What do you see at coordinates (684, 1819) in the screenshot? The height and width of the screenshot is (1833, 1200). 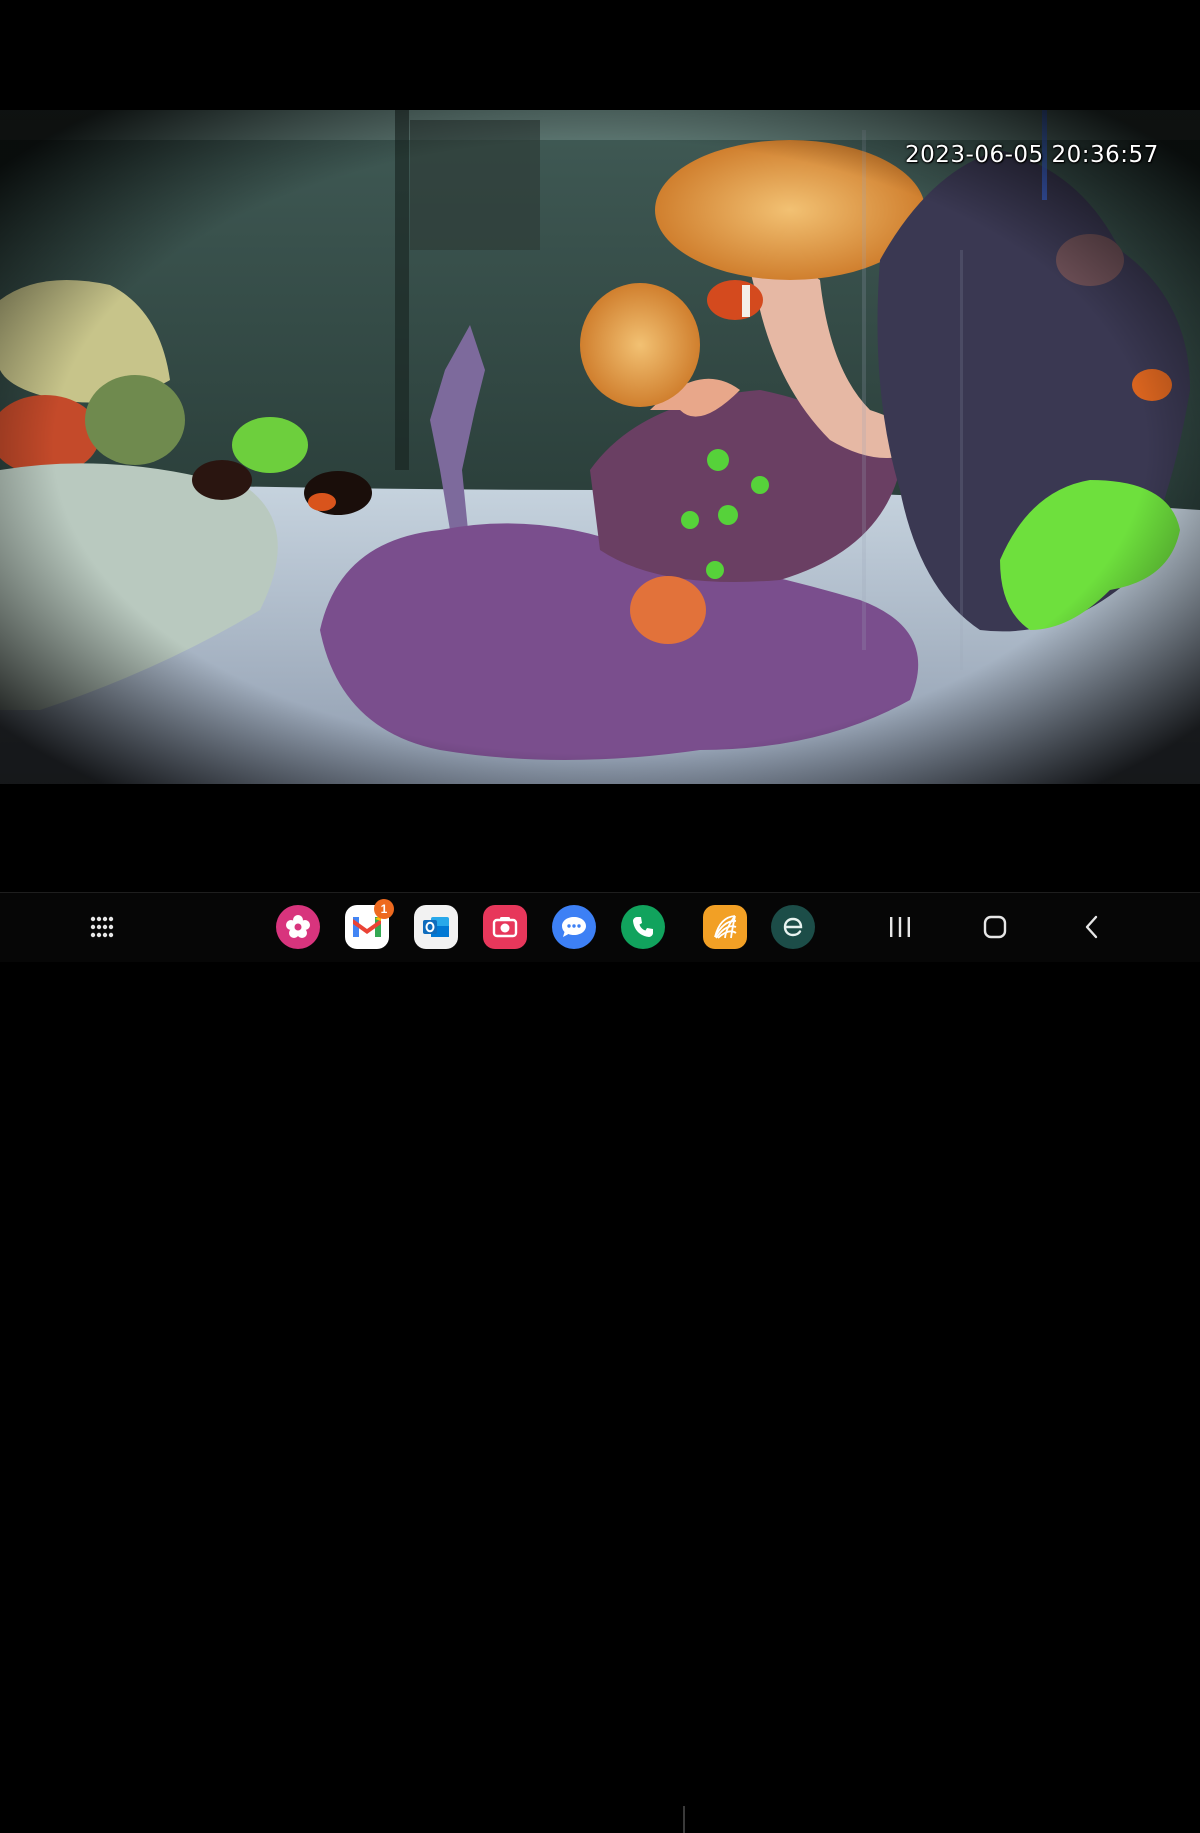 I see `taskbar-divider` at bounding box center [684, 1819].